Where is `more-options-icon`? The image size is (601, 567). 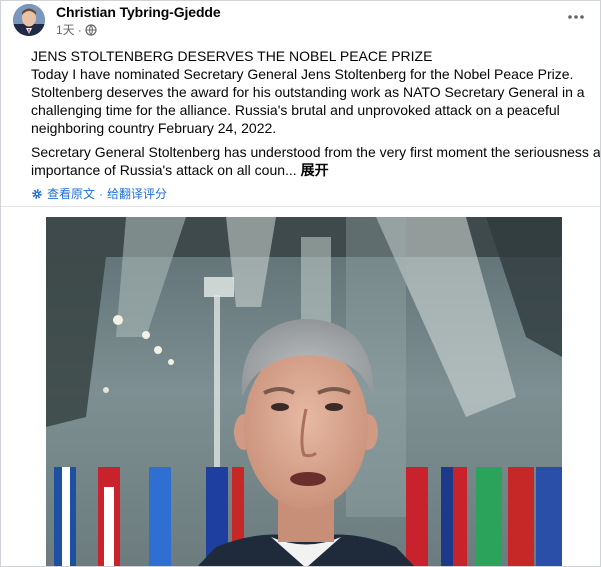
more-options-icon is located at coordinates (576, 17).